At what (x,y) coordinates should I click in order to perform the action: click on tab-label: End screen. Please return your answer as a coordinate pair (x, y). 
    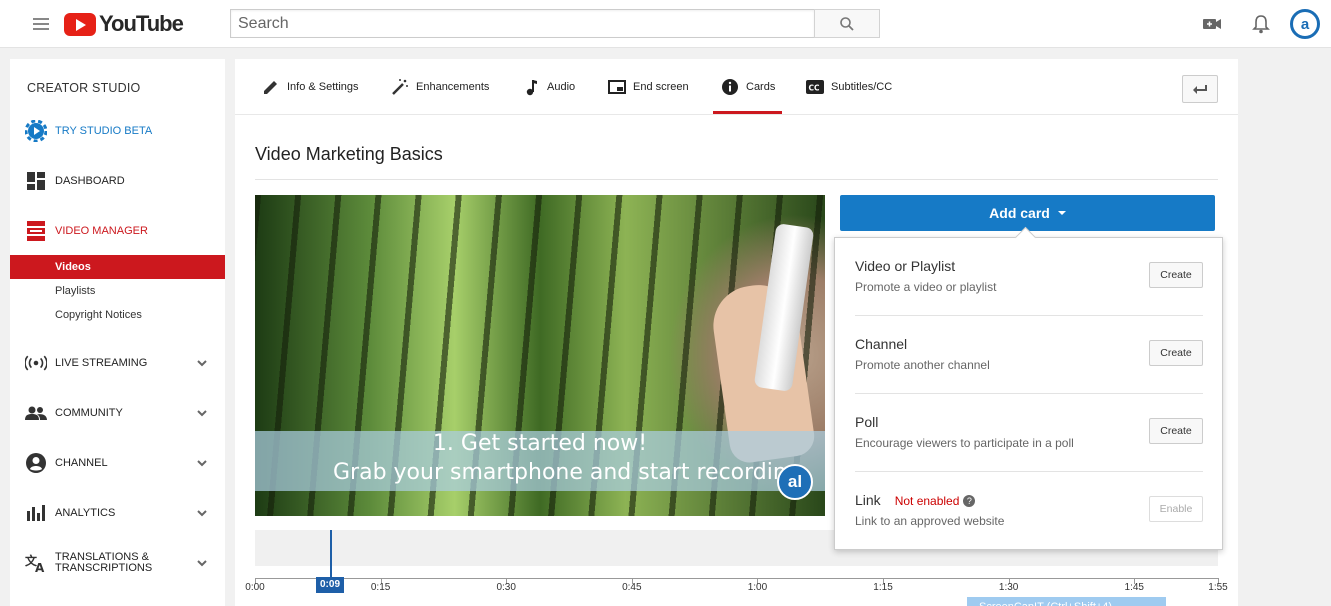
    Looking at the image, I should click on (661, 86).